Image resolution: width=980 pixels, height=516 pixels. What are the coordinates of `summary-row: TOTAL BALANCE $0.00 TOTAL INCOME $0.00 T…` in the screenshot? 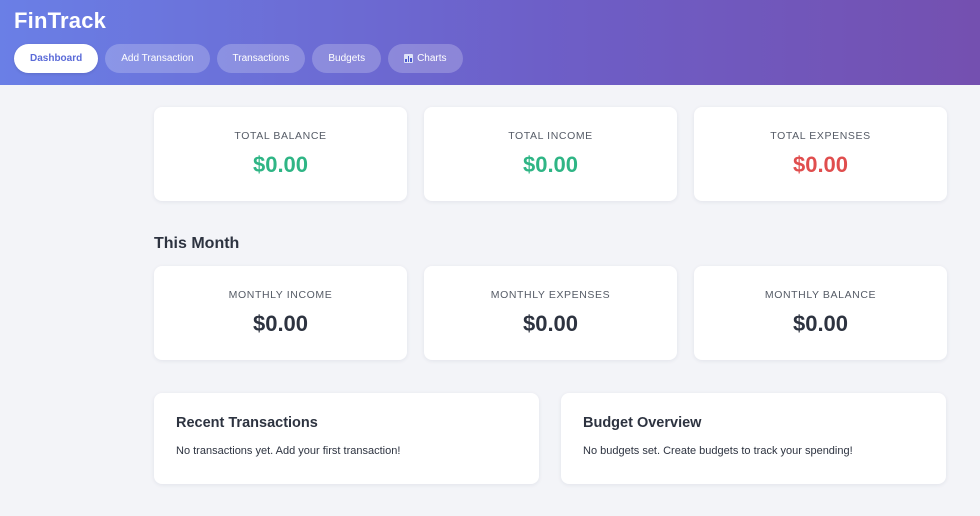 It's located at (550, 154).